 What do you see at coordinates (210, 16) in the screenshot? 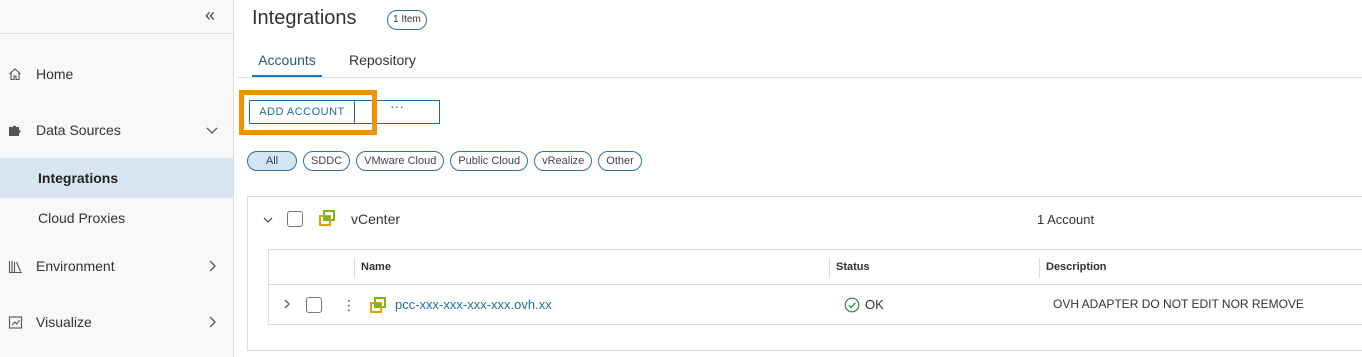
I see `collapse-sidebar-icon: «` at bounding box center [210, 16].